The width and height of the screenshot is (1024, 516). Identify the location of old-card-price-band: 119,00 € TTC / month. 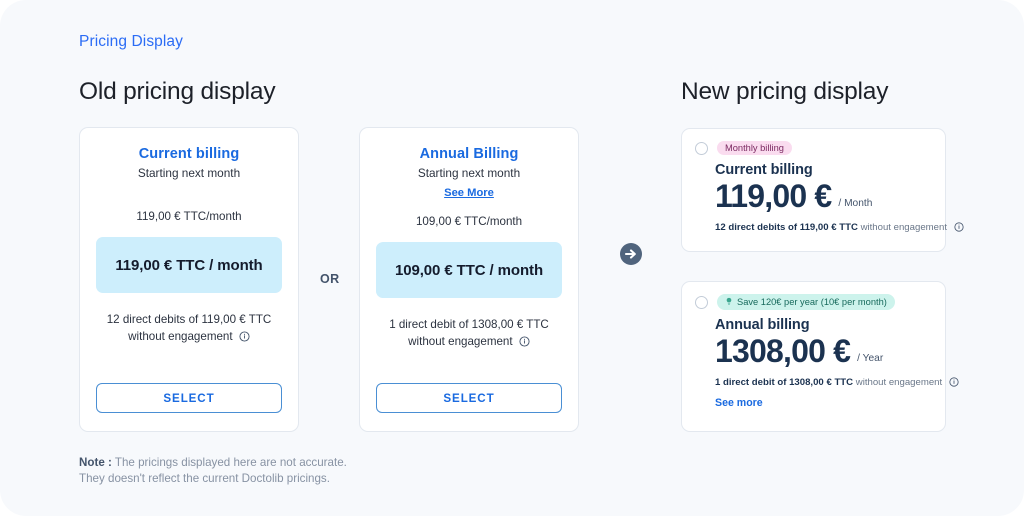
(189, 265).